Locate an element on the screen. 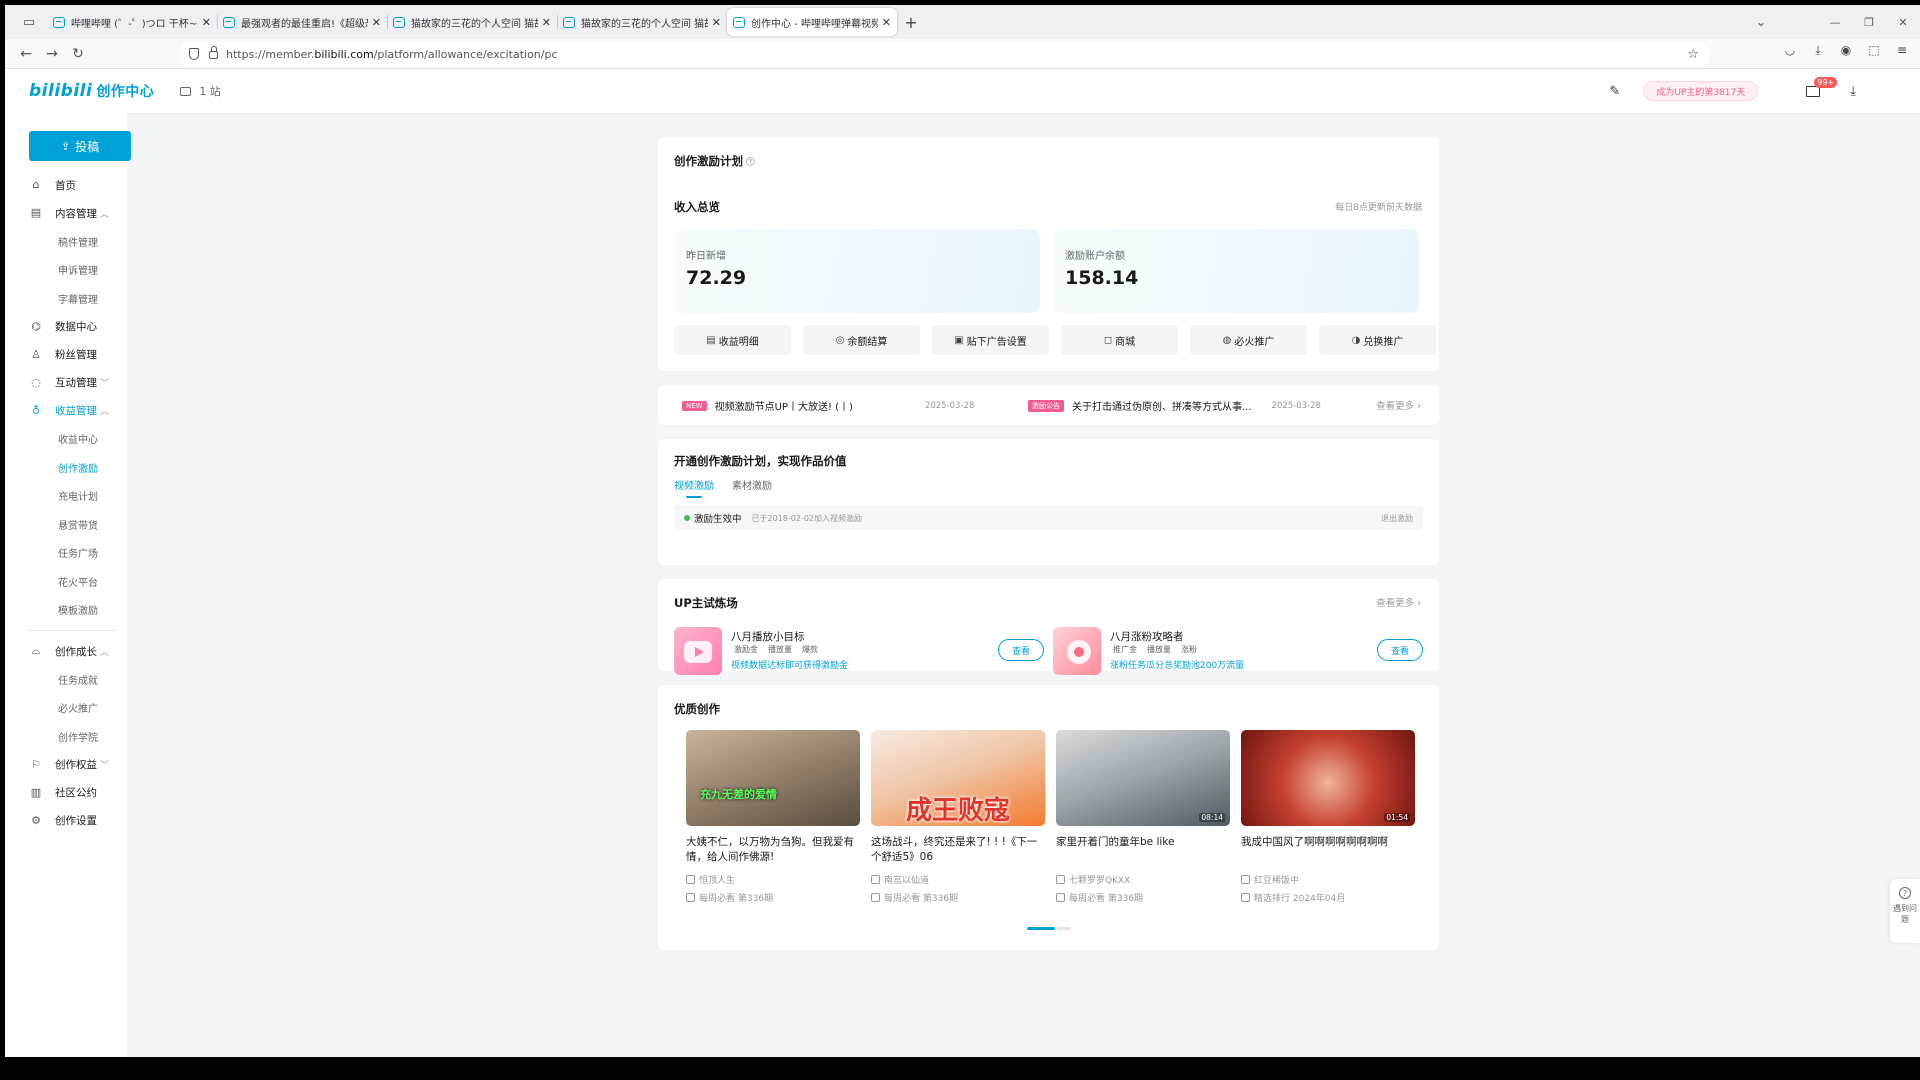  carousel-dot-active is located at coordinates (1040, 928).